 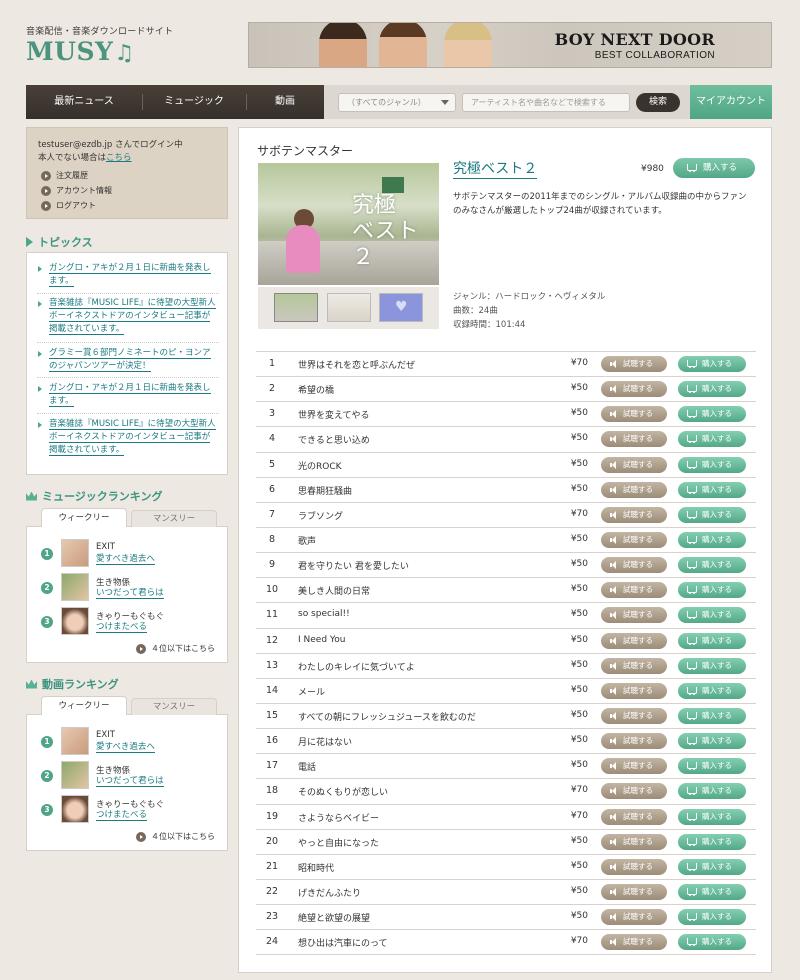 I want to click on site-logo: MUSY♫, so click(x=80, y=51).